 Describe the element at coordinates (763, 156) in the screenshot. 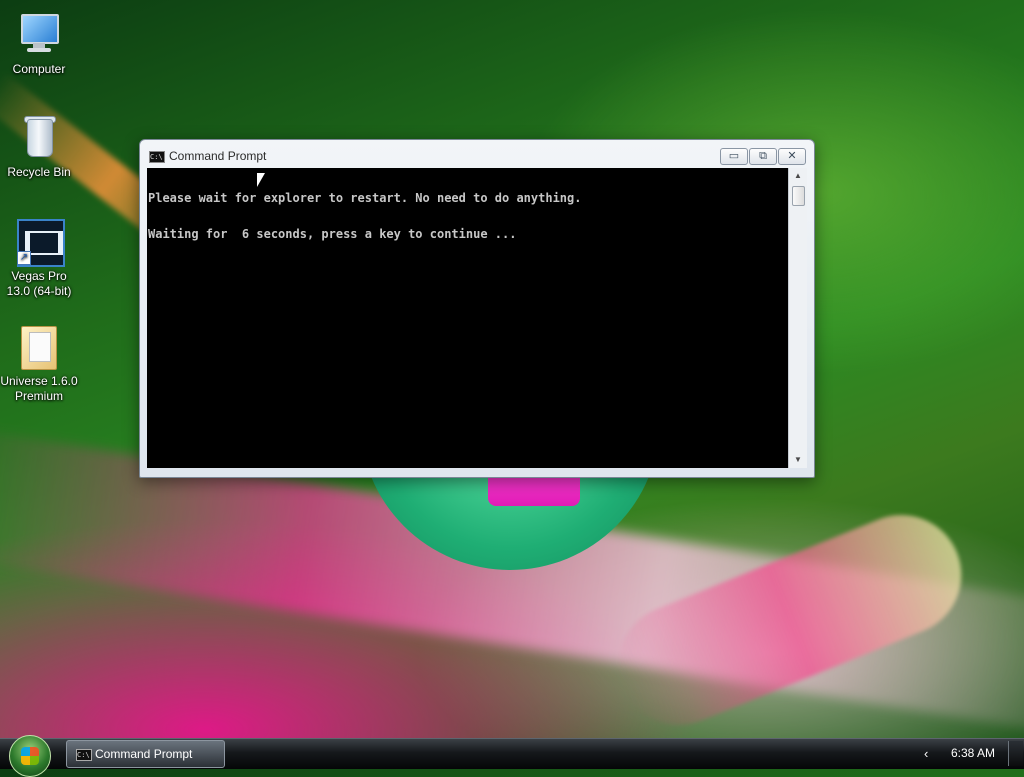

I see `maximize-button: ⧉` at that location.